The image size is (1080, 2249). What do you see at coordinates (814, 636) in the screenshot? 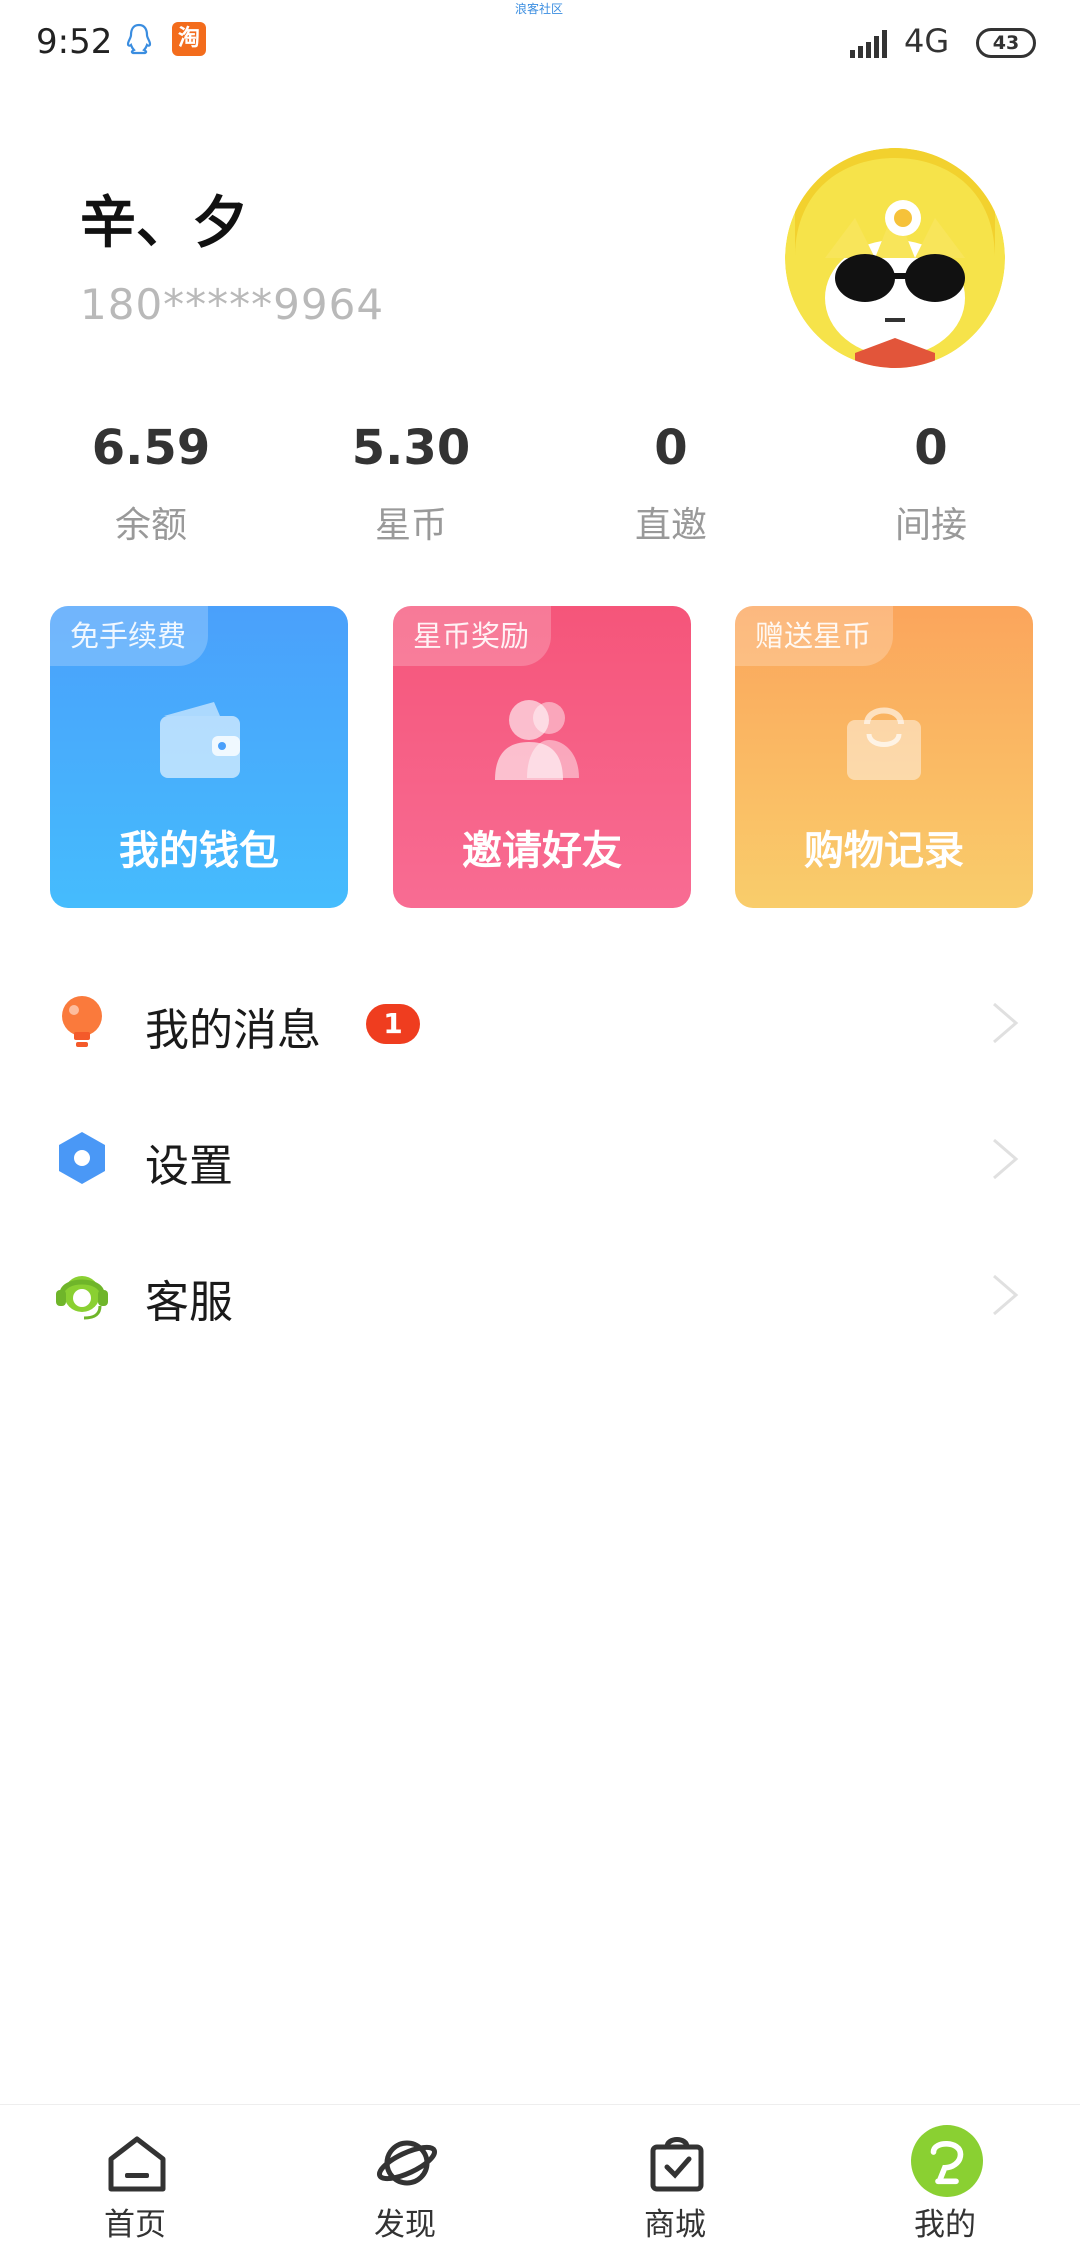
I see `card-tag: 赠送星币` at bounding box center [814, 636].